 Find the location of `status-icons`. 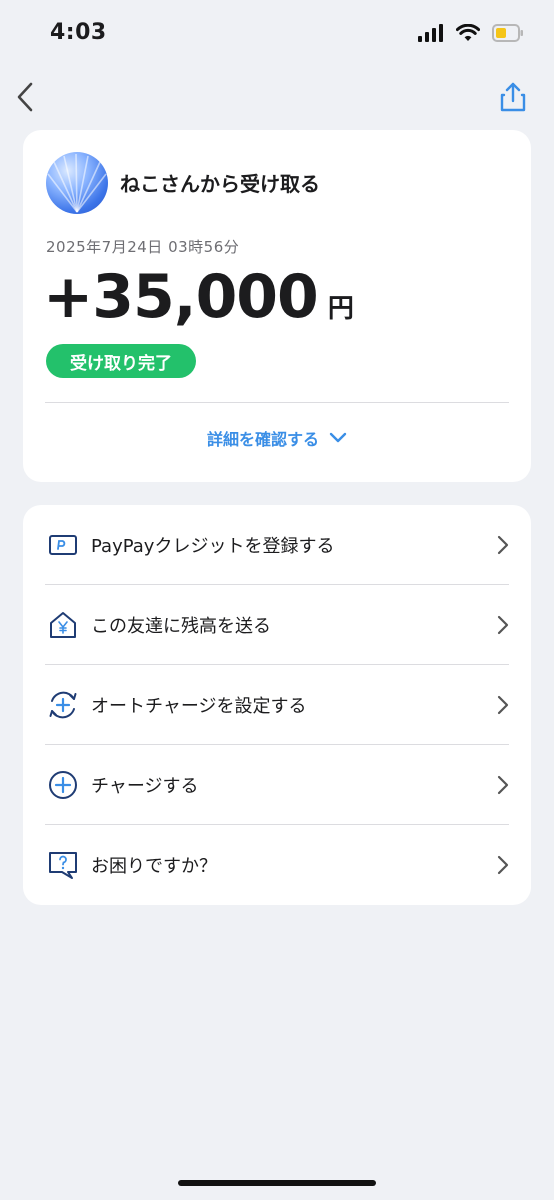

status-icons is located at coordinates (471, 33).